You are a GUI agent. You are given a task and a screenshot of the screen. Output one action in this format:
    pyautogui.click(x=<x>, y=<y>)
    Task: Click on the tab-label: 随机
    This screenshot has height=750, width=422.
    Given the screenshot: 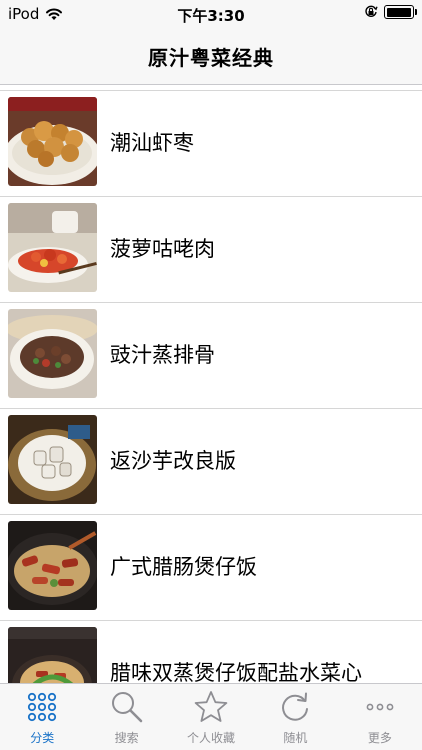 What is the action you would take?
    pyautogui.click(x=295, y=738)
    